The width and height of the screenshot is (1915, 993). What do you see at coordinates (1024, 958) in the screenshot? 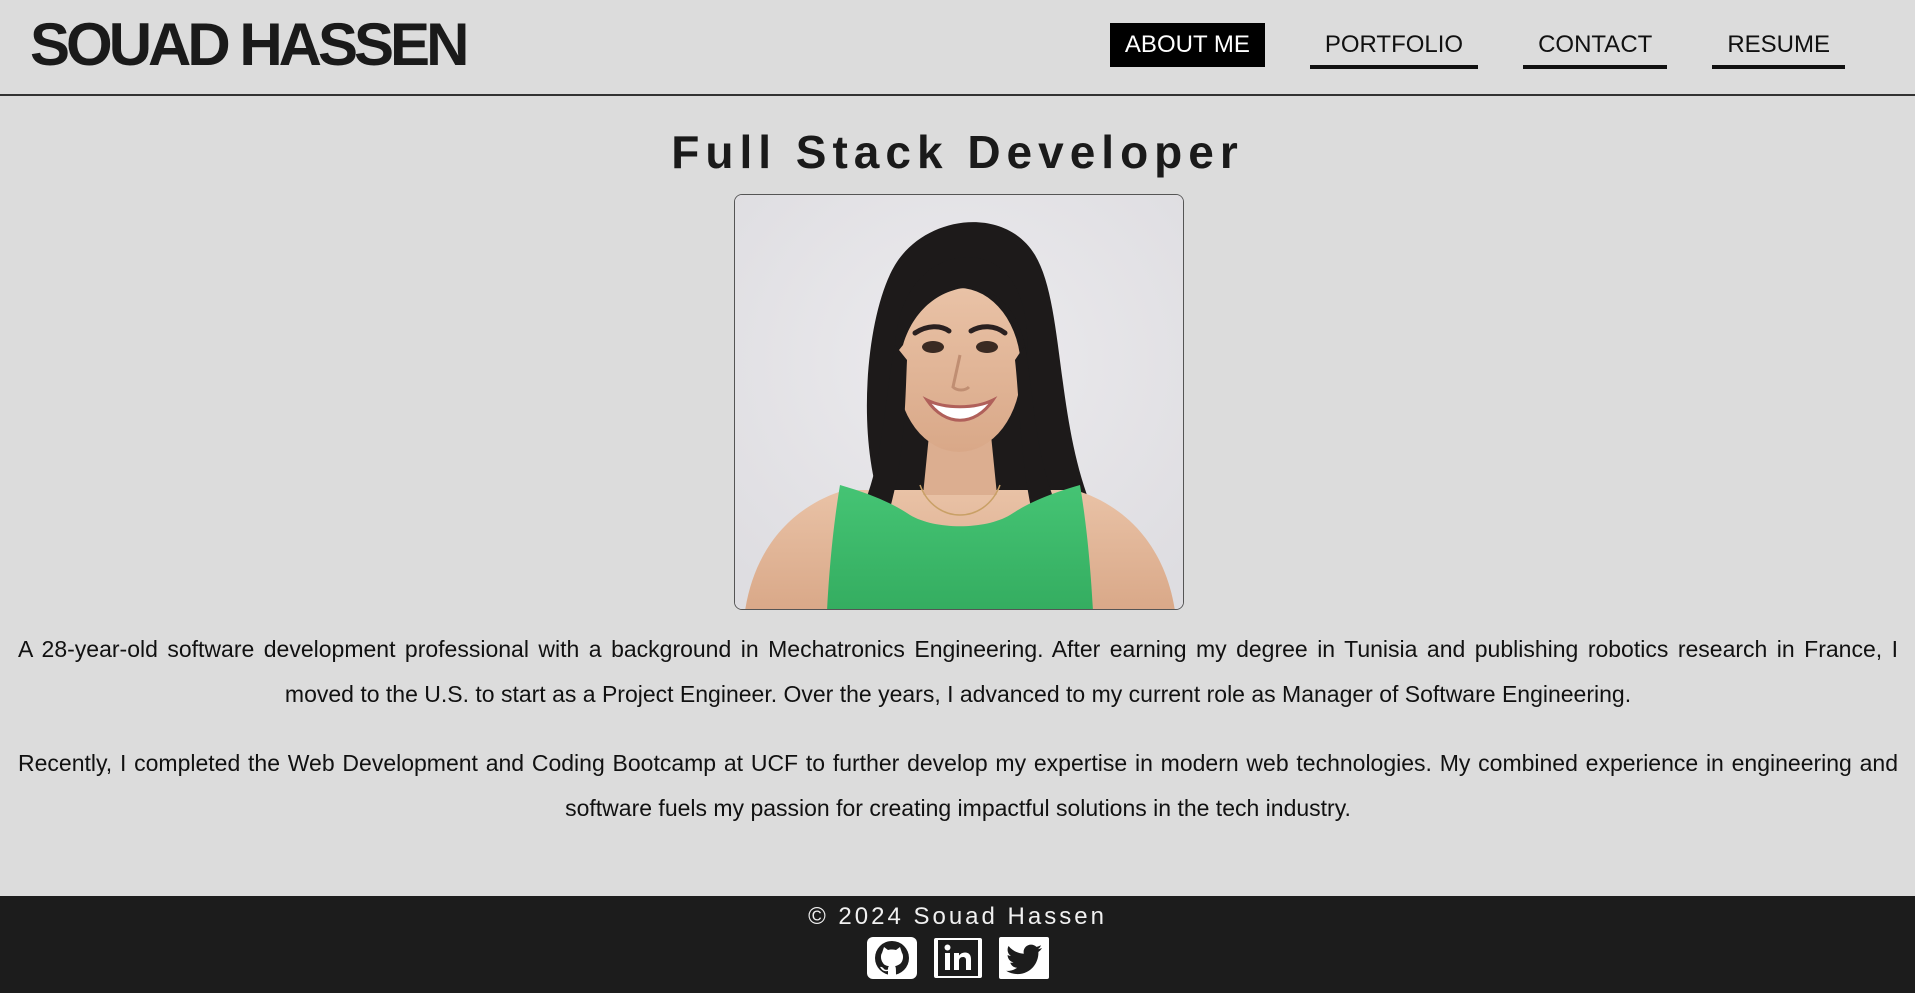
I see `twitter-icon` at bounding box center [1024, 958].